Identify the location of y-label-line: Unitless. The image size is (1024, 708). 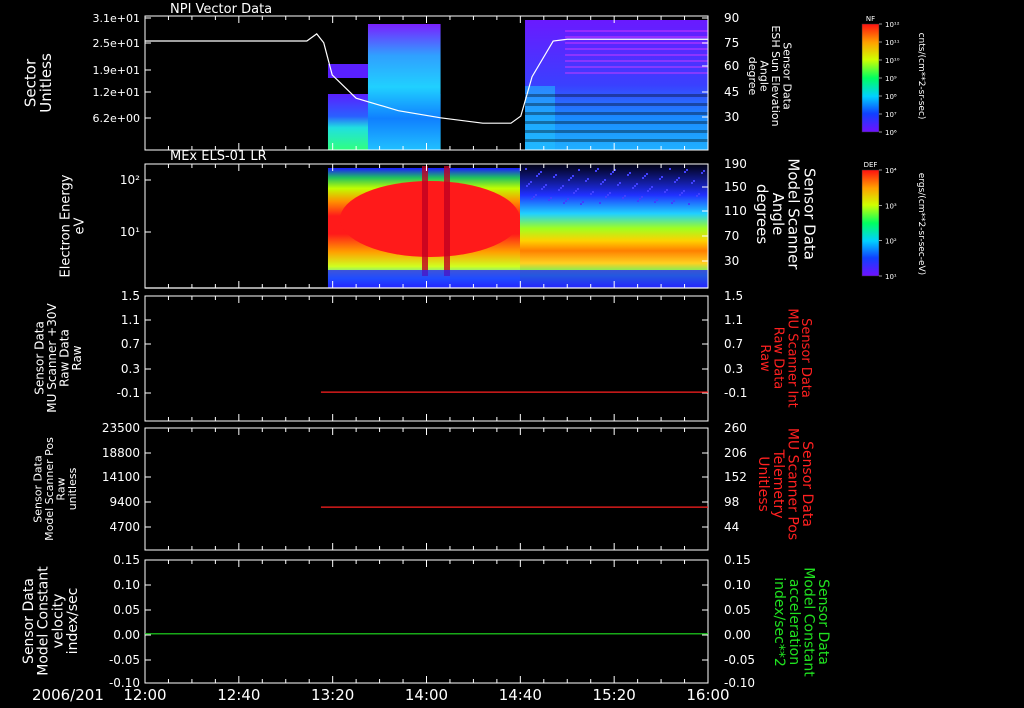
(46, 83).